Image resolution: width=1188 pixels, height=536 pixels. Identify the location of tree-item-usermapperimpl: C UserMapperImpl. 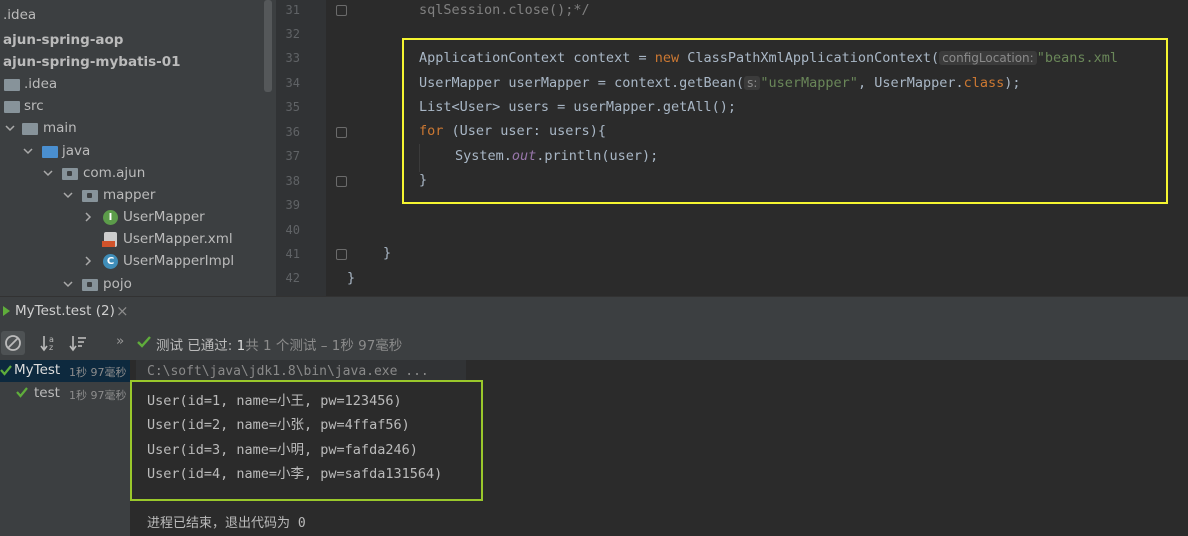
(130, 261).